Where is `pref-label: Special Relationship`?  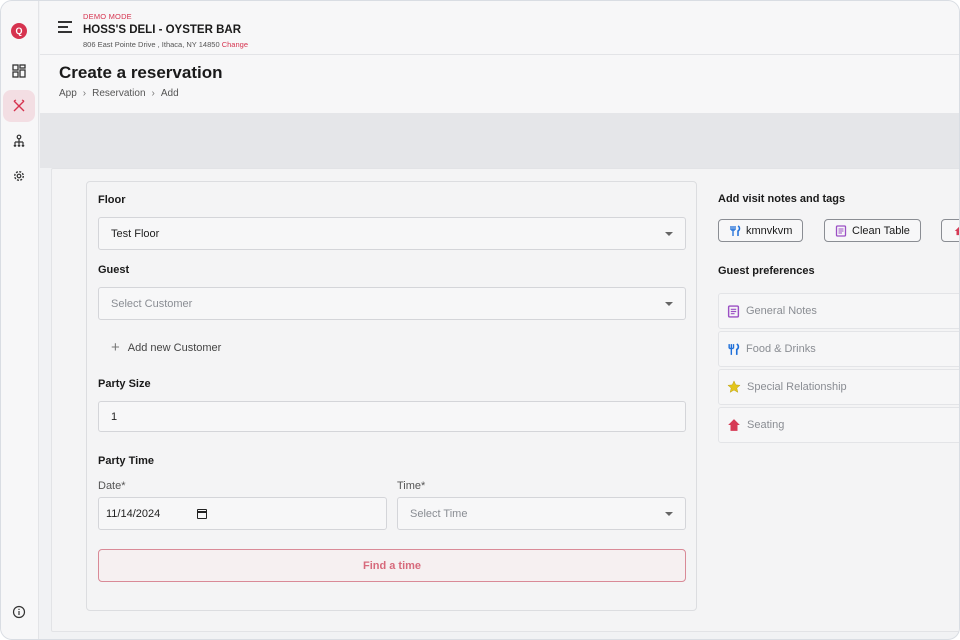
pref-label: Special Relationship is located at coordinates (797, 387).